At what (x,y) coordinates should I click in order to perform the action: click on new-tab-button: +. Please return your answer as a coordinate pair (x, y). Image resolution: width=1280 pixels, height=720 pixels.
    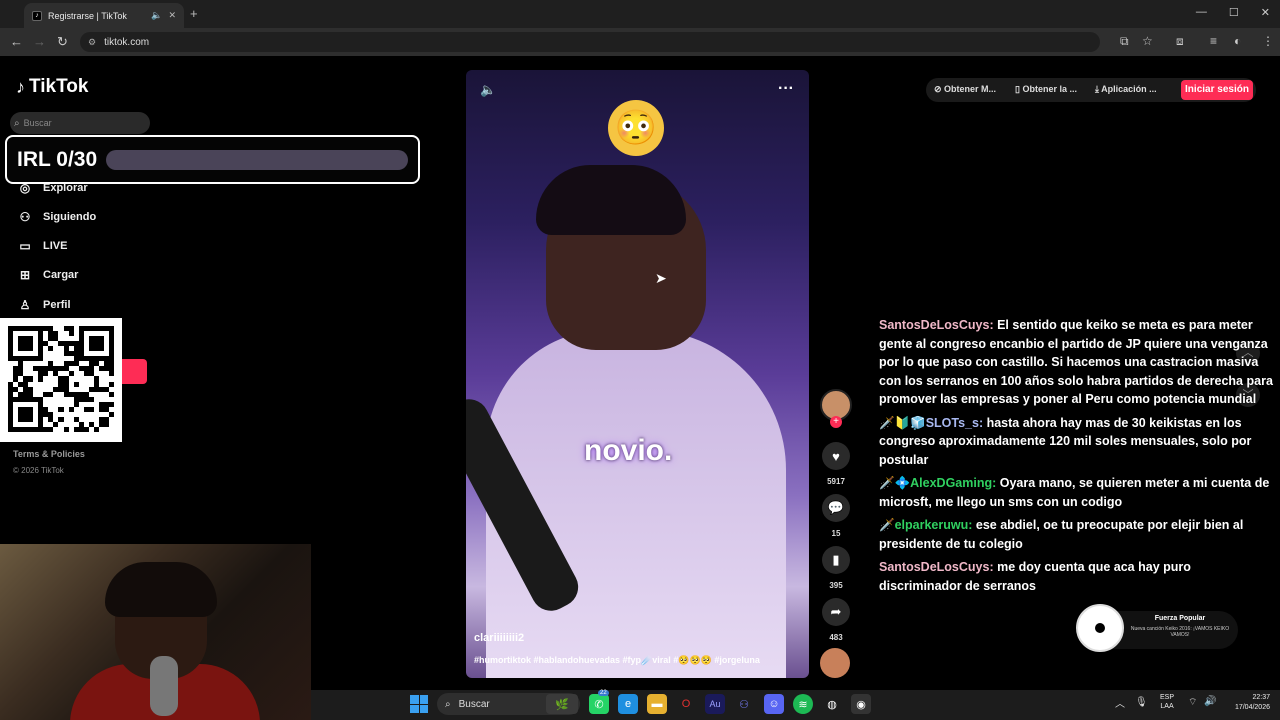
    Looking at the image, I should click on (194, 13).